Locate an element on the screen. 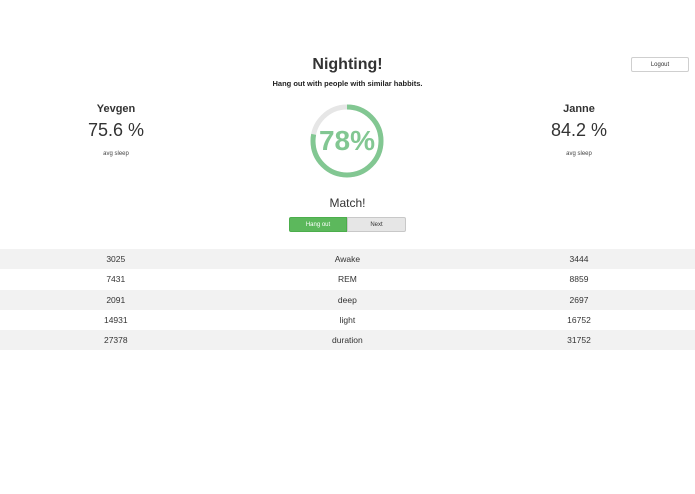 The width and height of the screenshot is (695, 494). right-value: 8859 is located at coordinates (579, 279).